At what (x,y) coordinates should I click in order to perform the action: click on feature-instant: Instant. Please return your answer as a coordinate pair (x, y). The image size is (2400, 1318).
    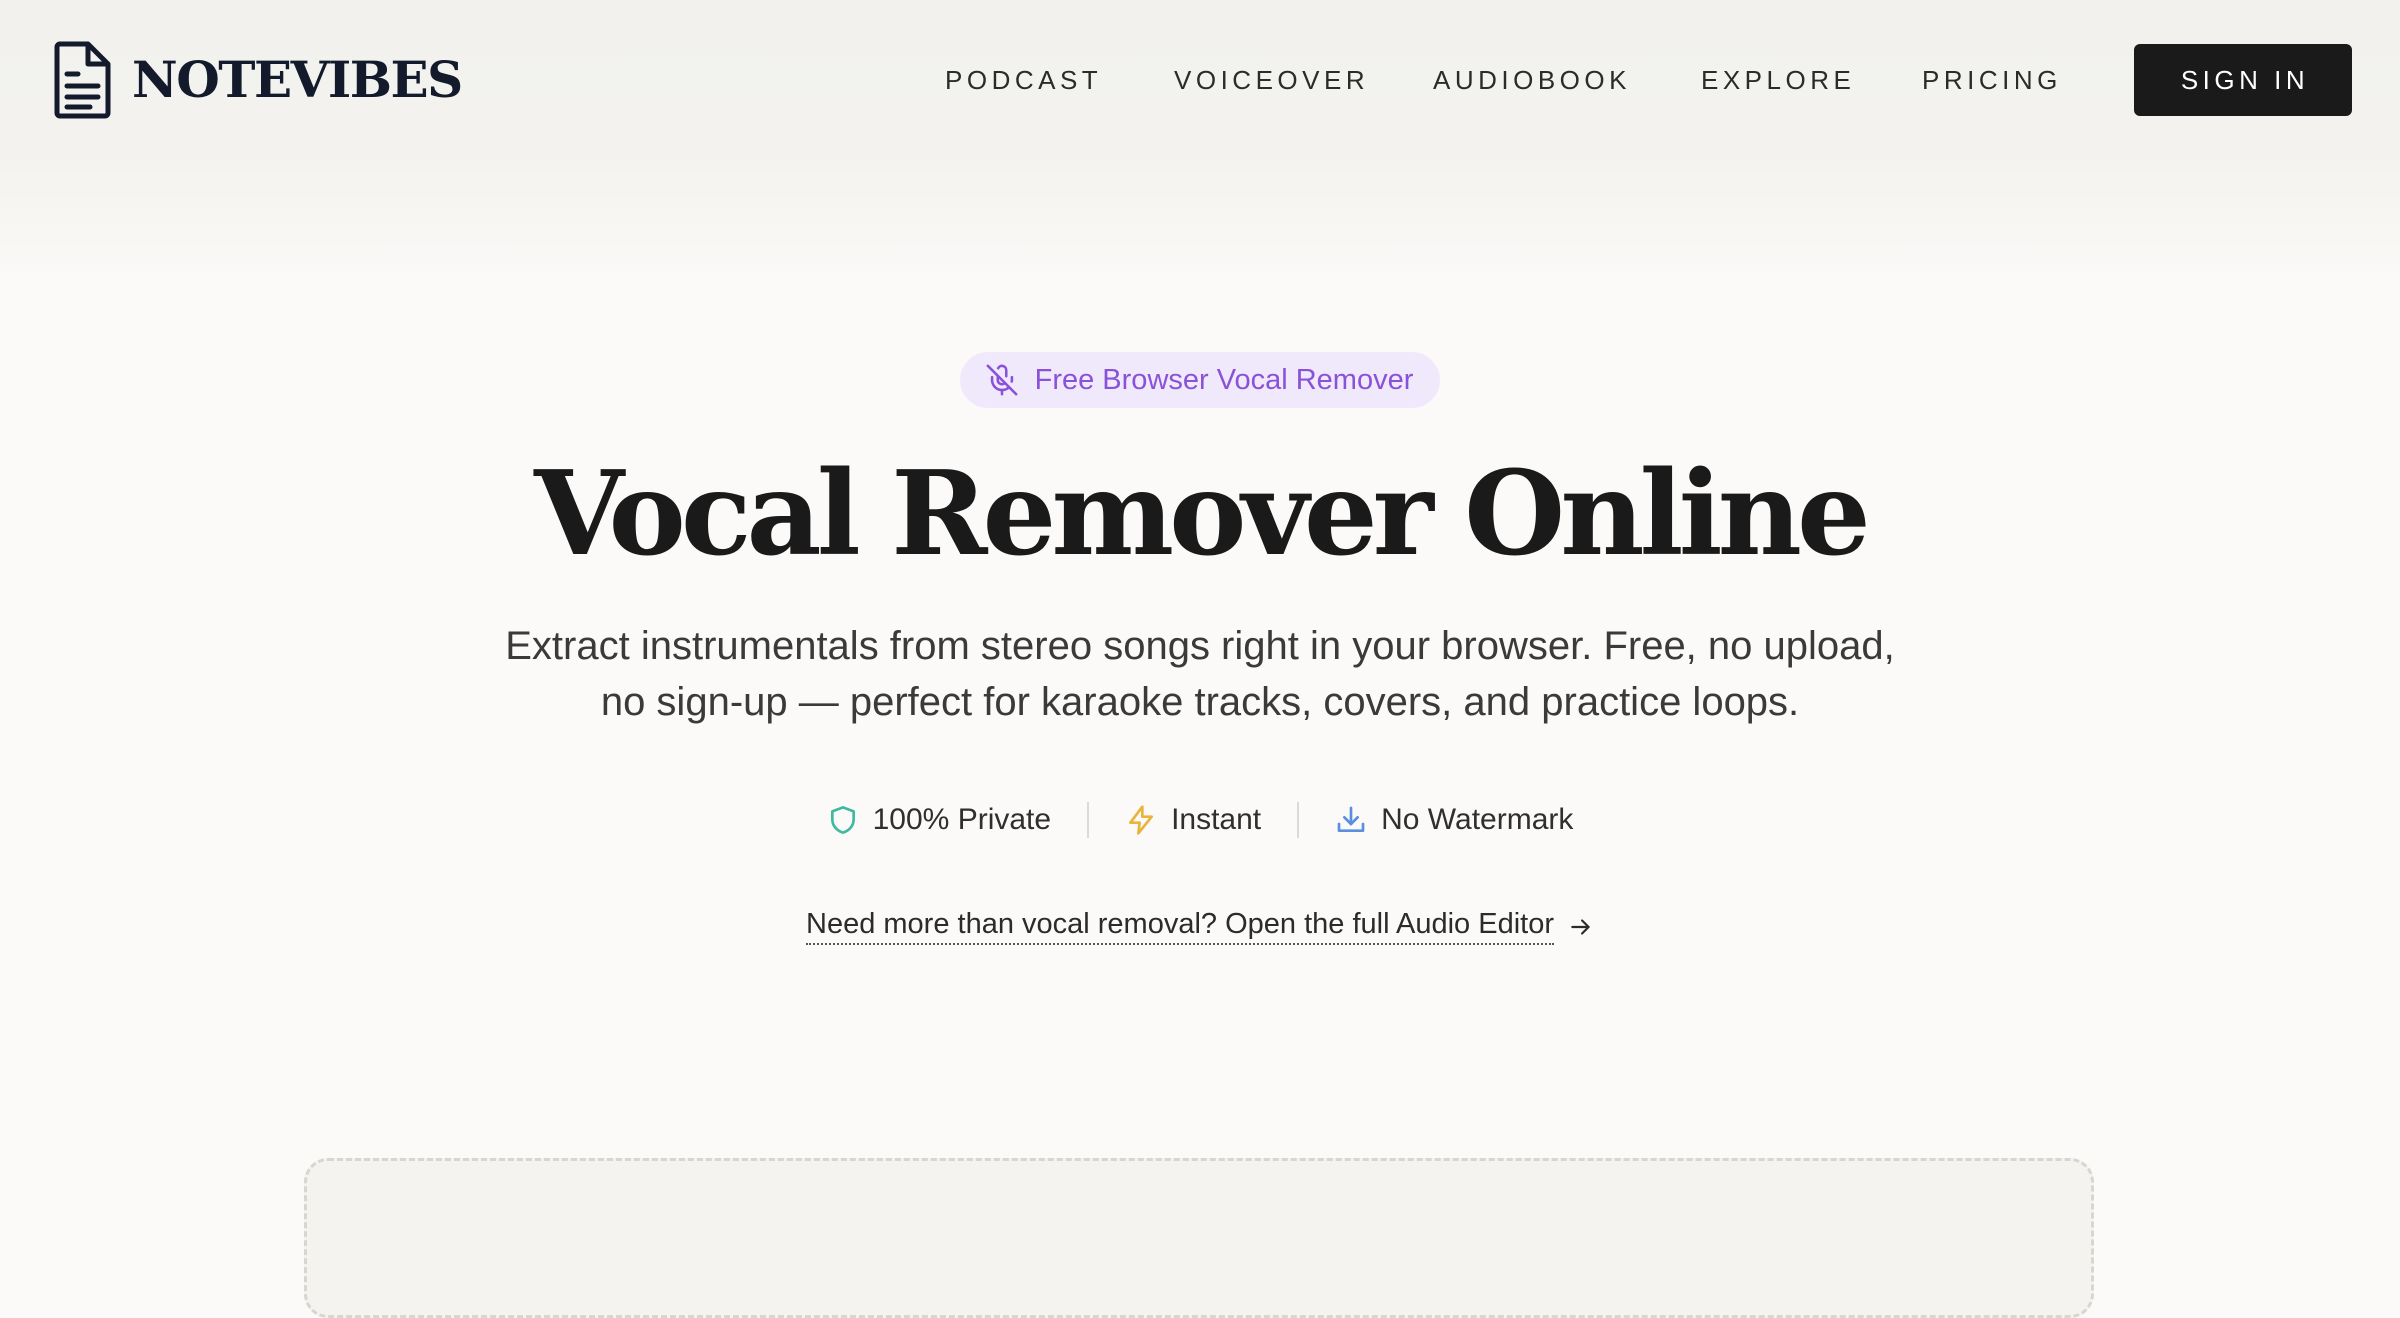
    Looking at the image, I should click on (1193, 820).